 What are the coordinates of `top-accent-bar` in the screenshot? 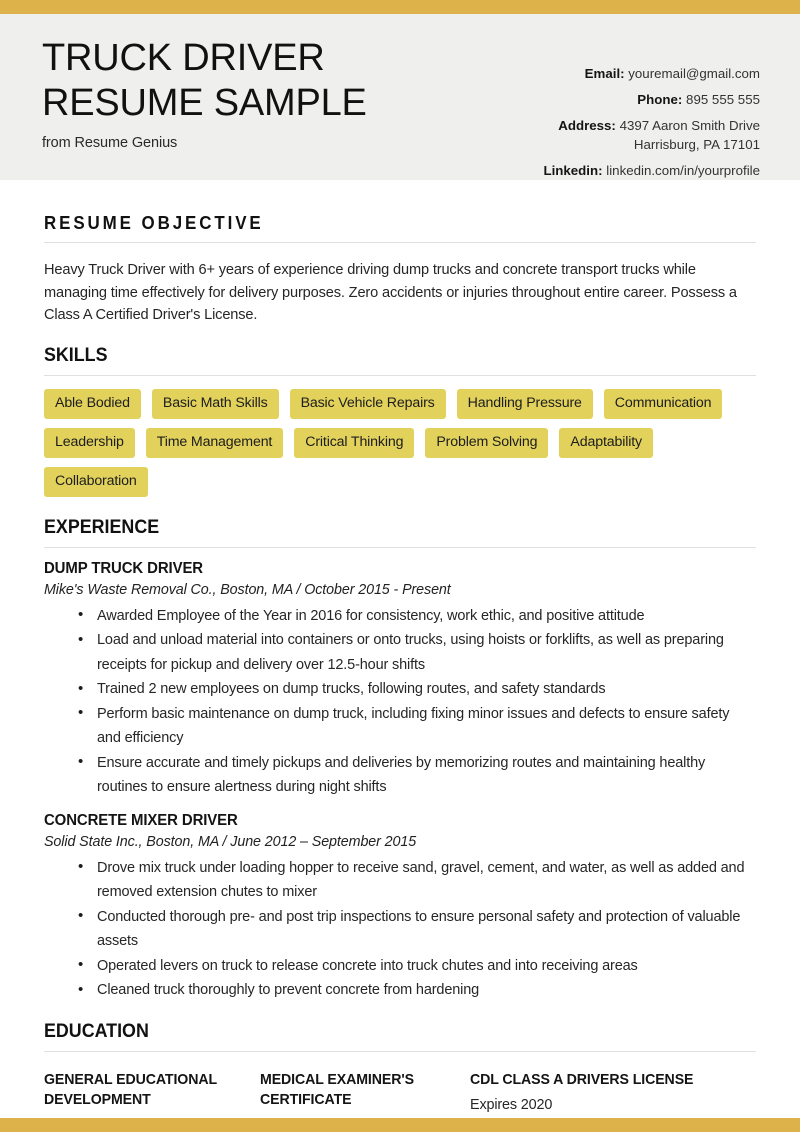 It's located at (400, 7).